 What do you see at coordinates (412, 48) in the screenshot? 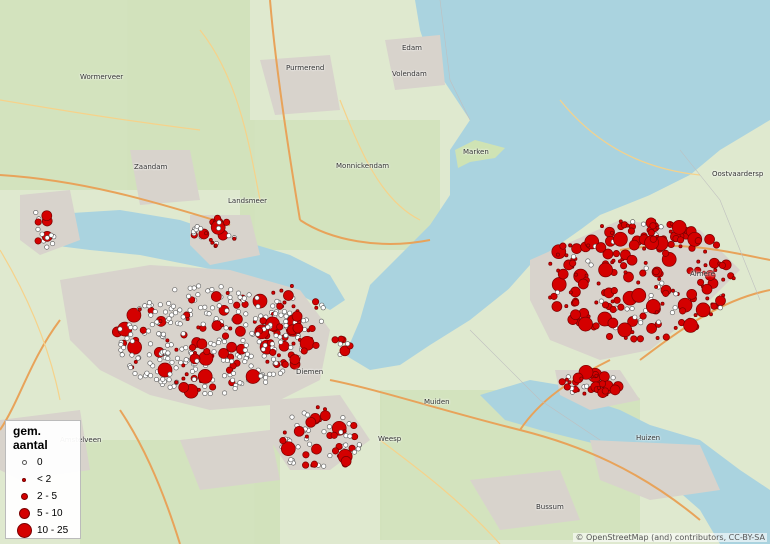
I see `place-label-edam: Edam` at bounding box center [412, 48].